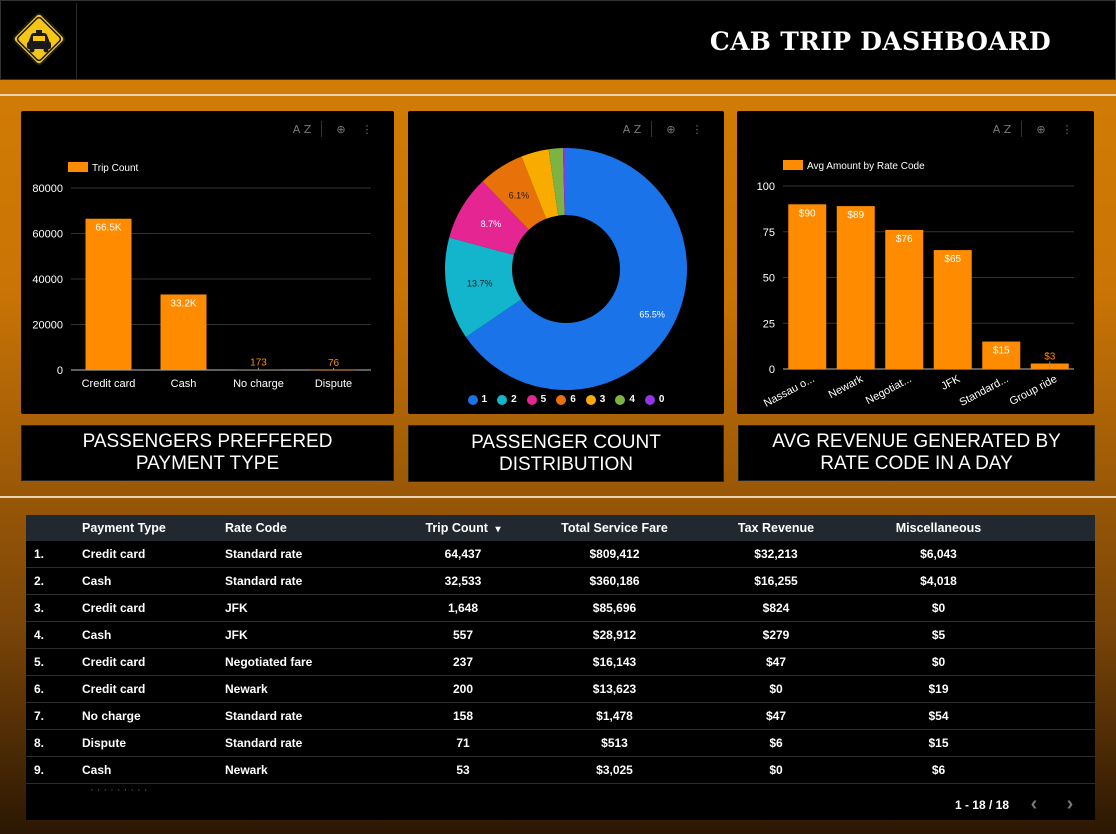  I want to click on cell-payment-type: No charge, so click(111, 716).